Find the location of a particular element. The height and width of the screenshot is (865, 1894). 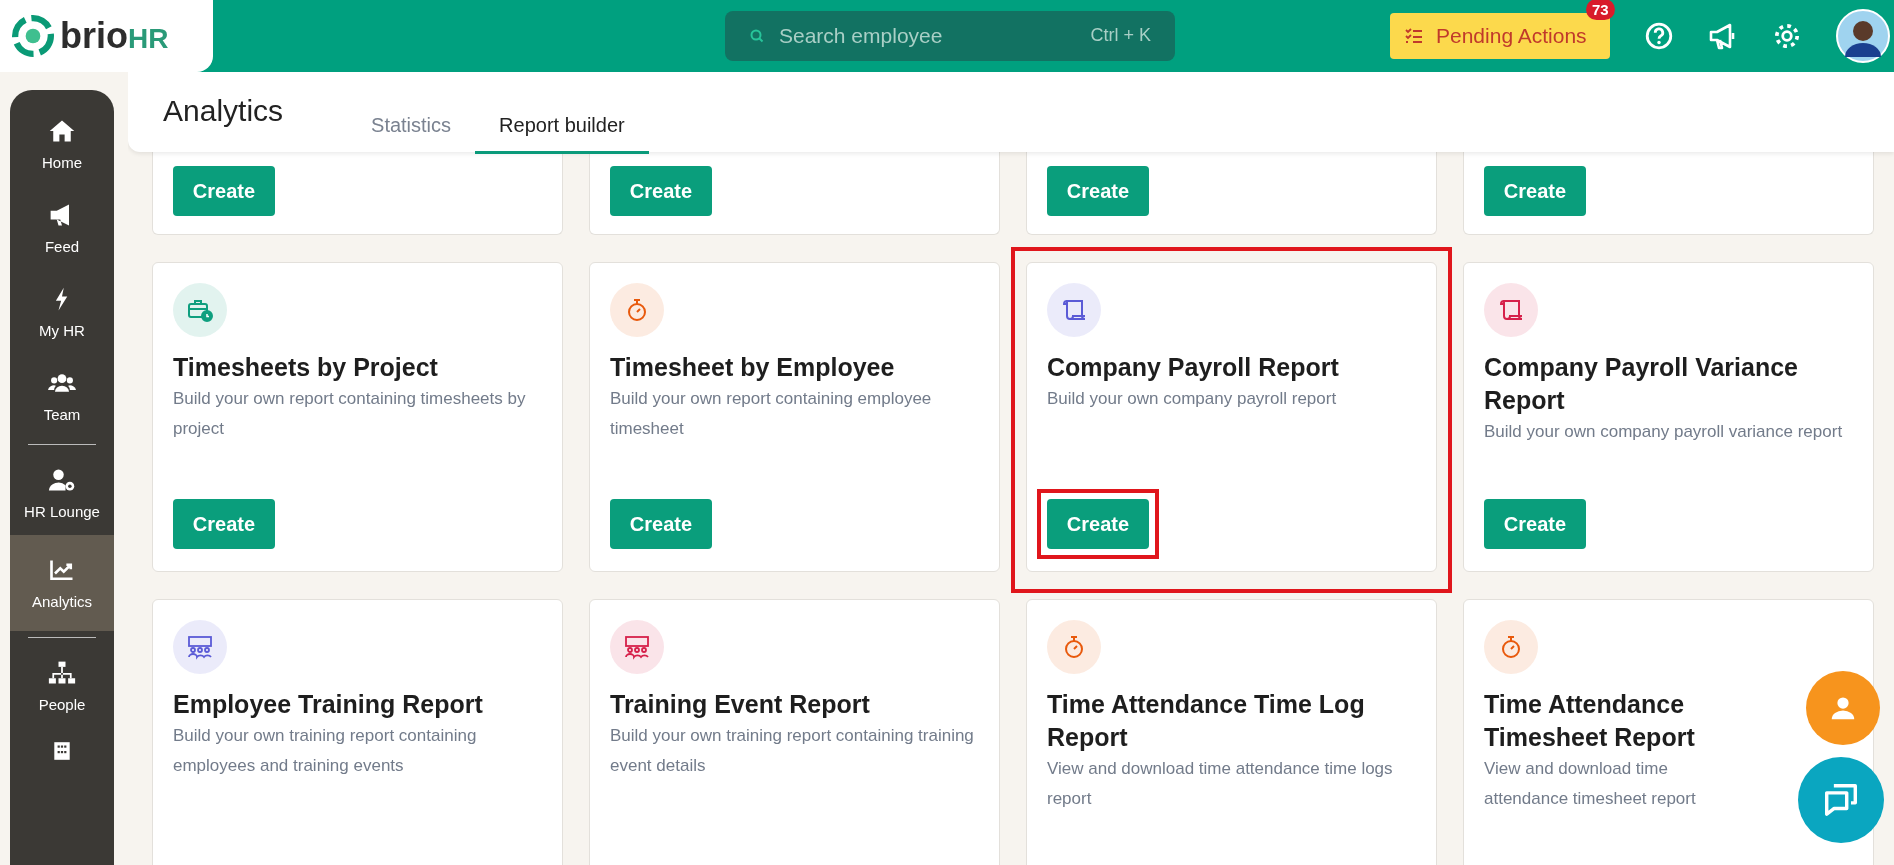

settings-icon is located at coordinates (1787, 36).